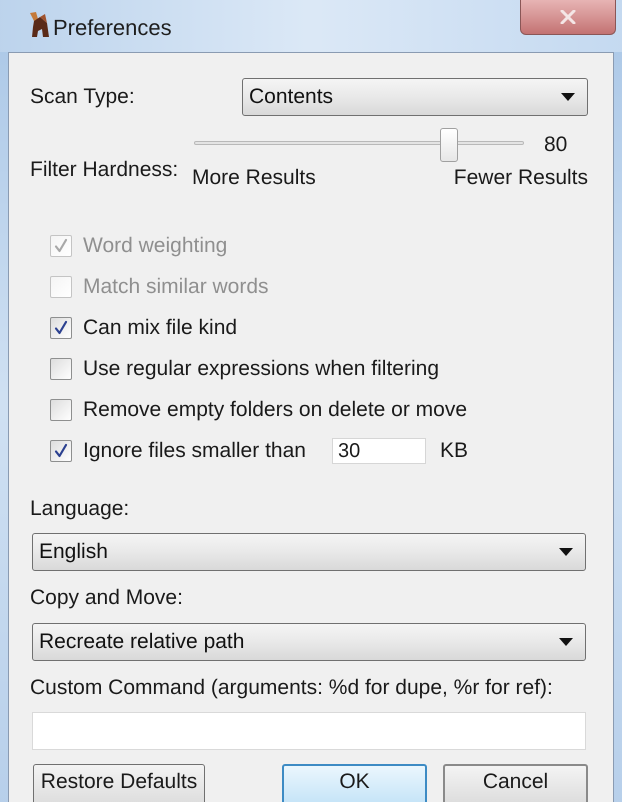 This screenshot has height=802, width=622. Describe the element at coordinates (105, 170) in the screenshot. I see `filter-hardness-label: Filter Hardness:` at that location.